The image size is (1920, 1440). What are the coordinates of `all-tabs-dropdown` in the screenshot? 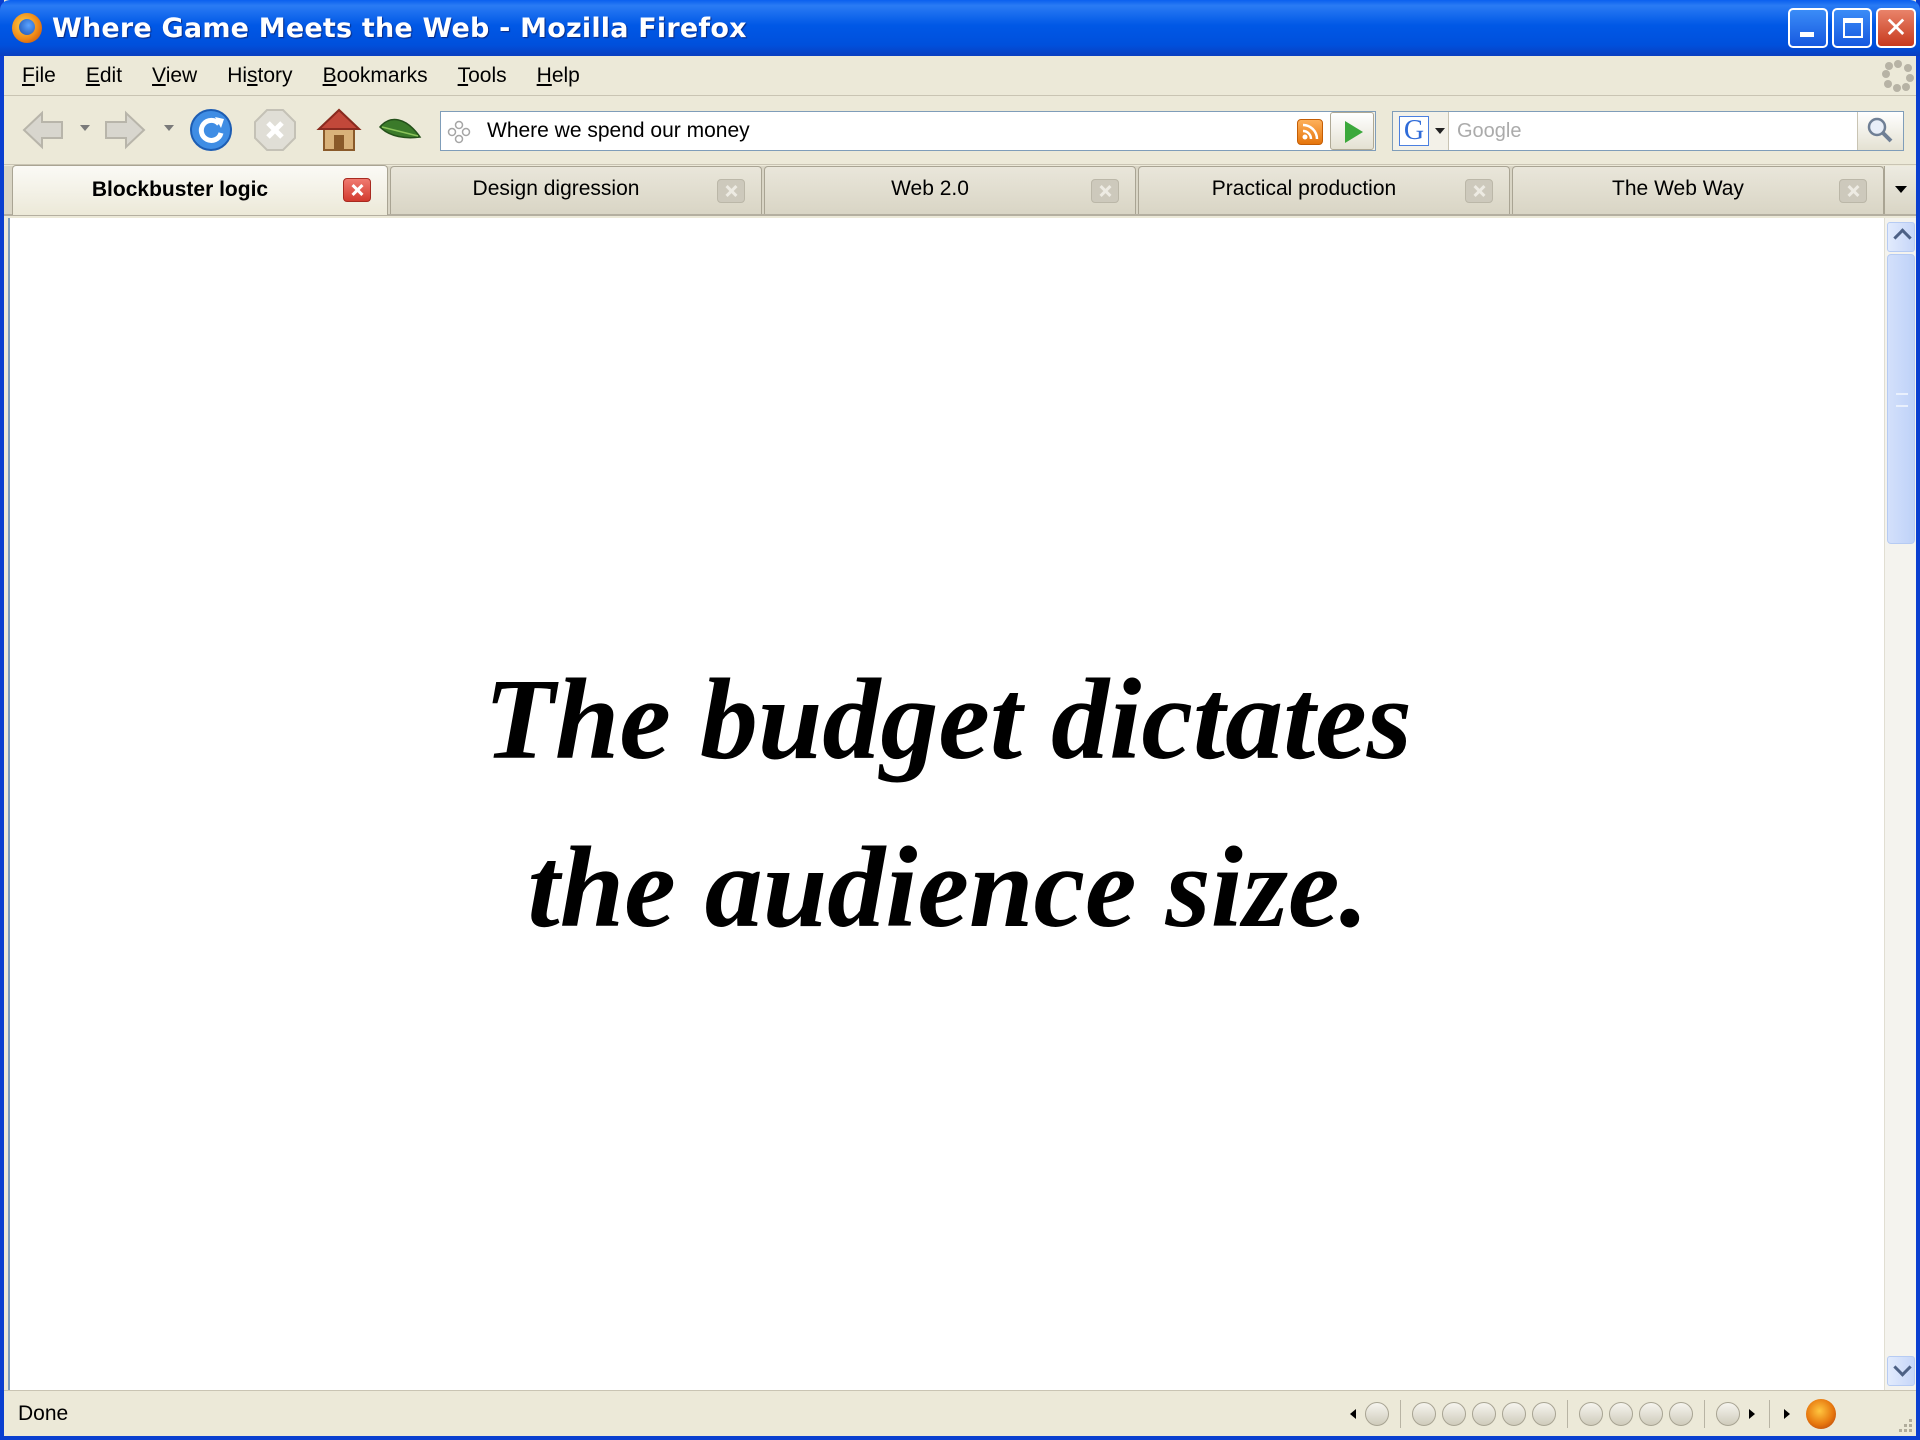 It's located at (1900, 190).